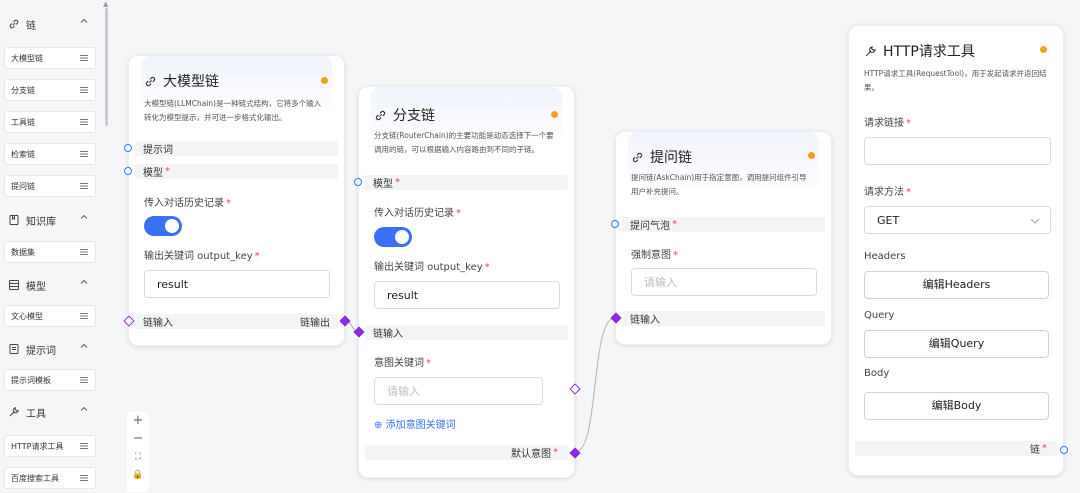 The image size is (1080, 493). Describe the element at coordinates (466, 452) in the screenshot. I see `port-default-intent: 默认意图 *` at that location.